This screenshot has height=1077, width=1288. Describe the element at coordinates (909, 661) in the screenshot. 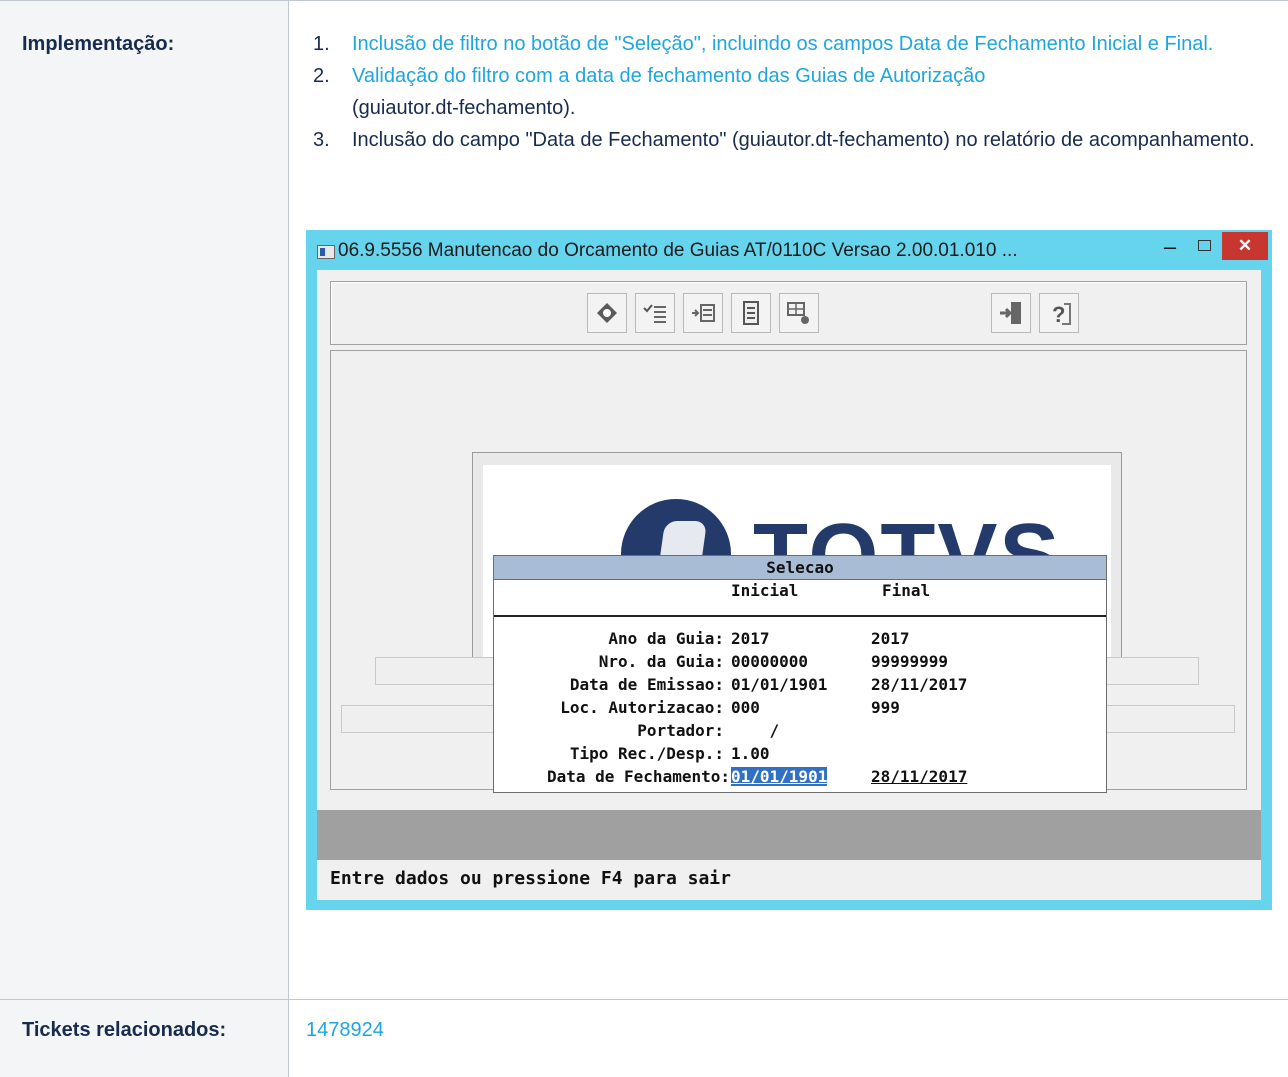

I see `field-final-input: 99999999` at that location.